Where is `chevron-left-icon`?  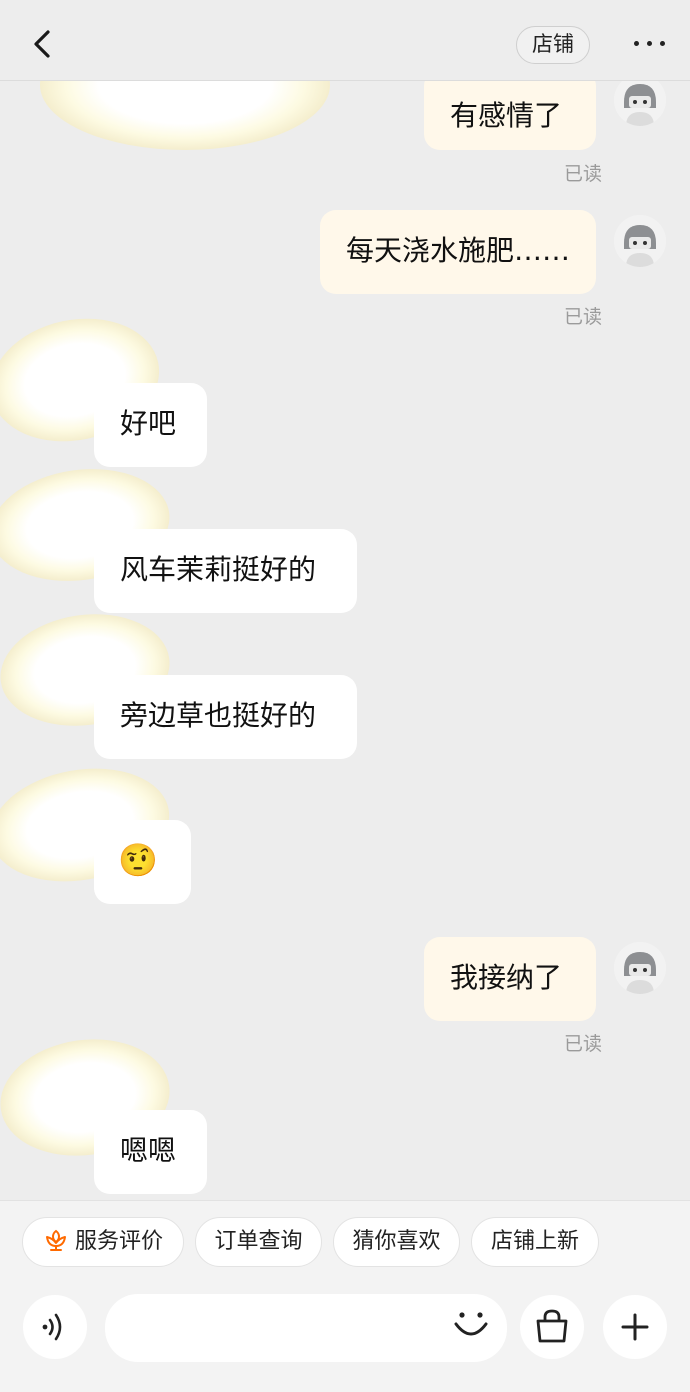 chevron-left-icon is located at coordinates (42, 44).